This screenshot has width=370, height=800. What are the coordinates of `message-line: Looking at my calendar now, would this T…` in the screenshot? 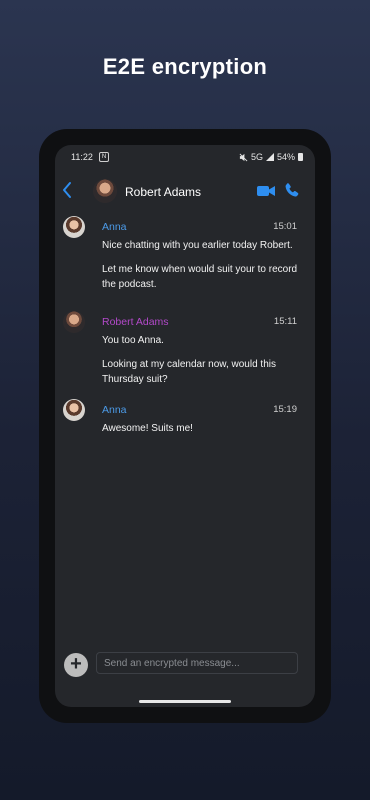 It's located at (189, 372).